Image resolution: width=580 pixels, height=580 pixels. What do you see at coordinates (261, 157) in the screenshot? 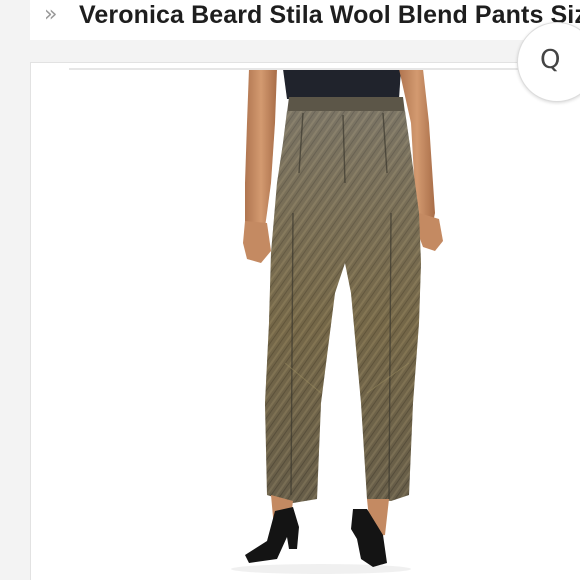
I see `model-left-arm` at bounding box center [261, 157].